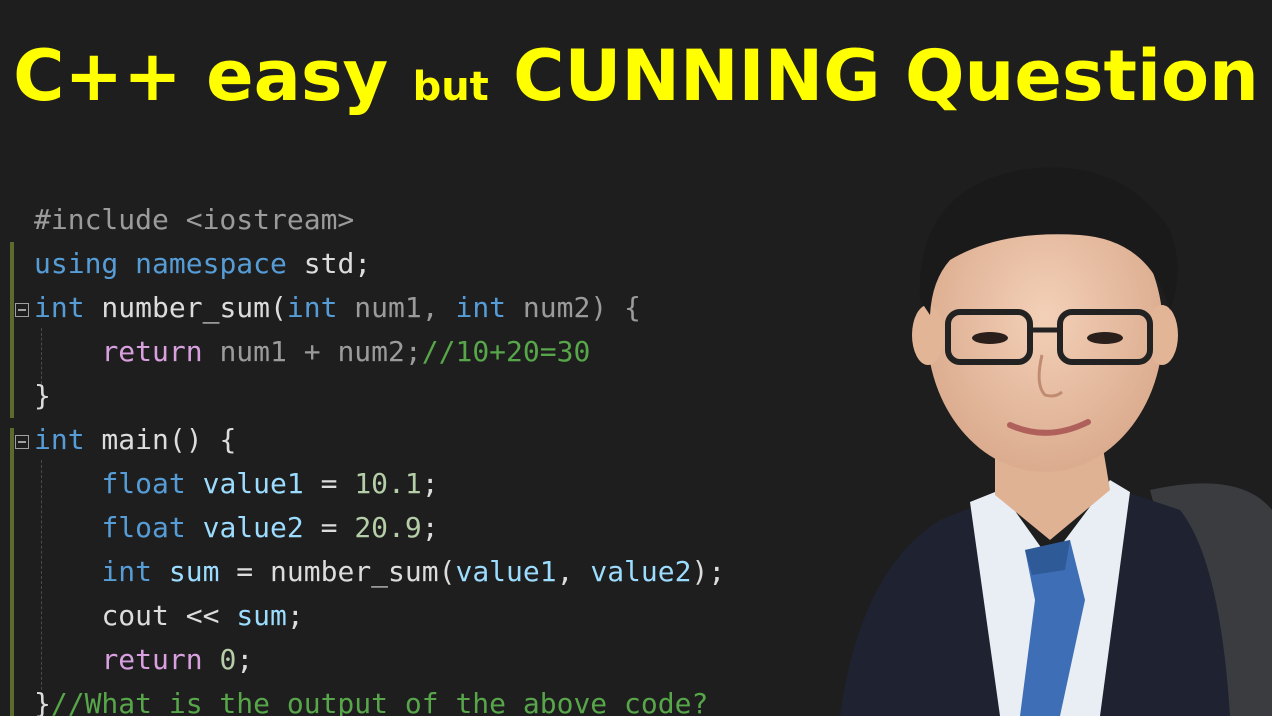 This screenshot has width=1272, height=716. I want to click on std-text: std;, so click(329, 263).